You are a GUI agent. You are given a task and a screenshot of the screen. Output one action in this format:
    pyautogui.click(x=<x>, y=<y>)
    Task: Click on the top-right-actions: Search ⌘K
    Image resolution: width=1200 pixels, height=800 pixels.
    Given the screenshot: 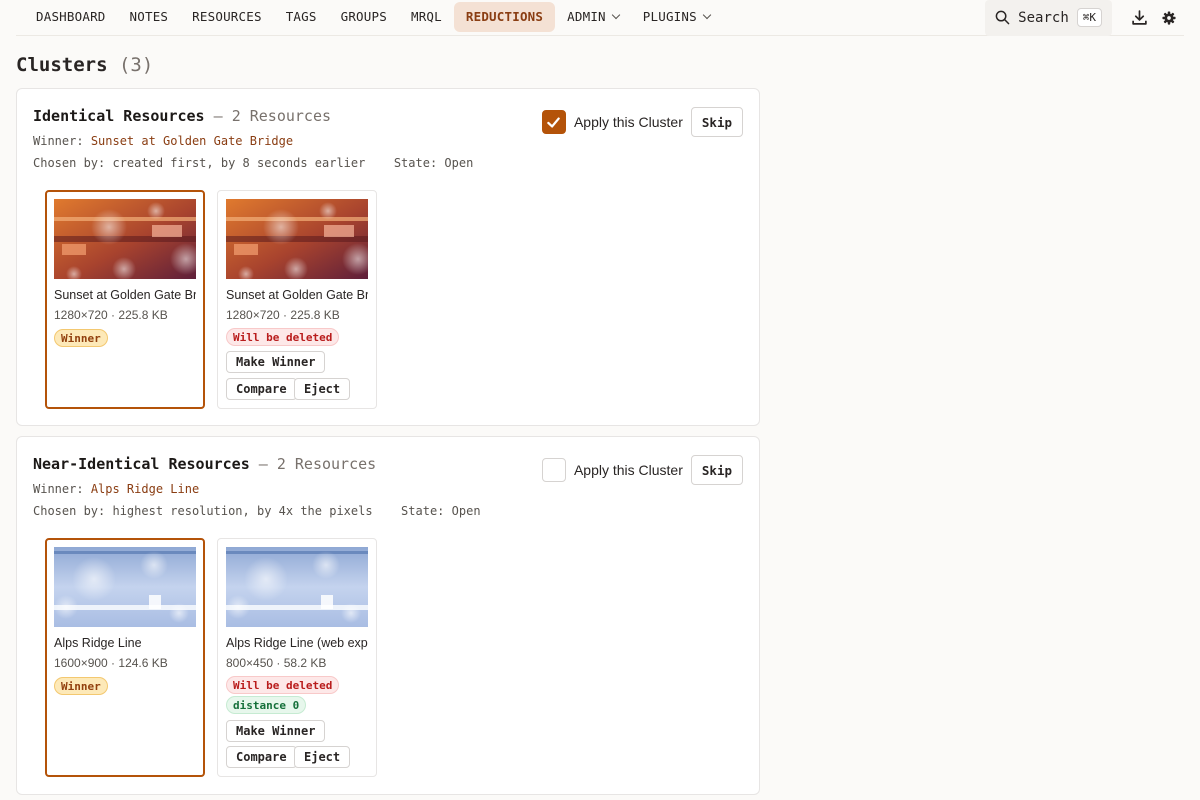 What is the action you would take?
    pyautogui.click(x=1084, y=18)
    